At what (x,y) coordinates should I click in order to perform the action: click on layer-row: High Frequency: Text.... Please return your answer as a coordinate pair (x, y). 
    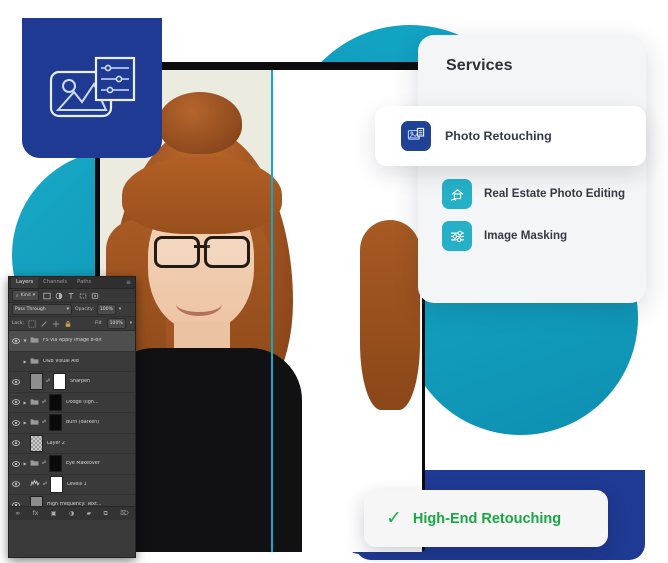
    Looking at the image, I should click on (72, 500).